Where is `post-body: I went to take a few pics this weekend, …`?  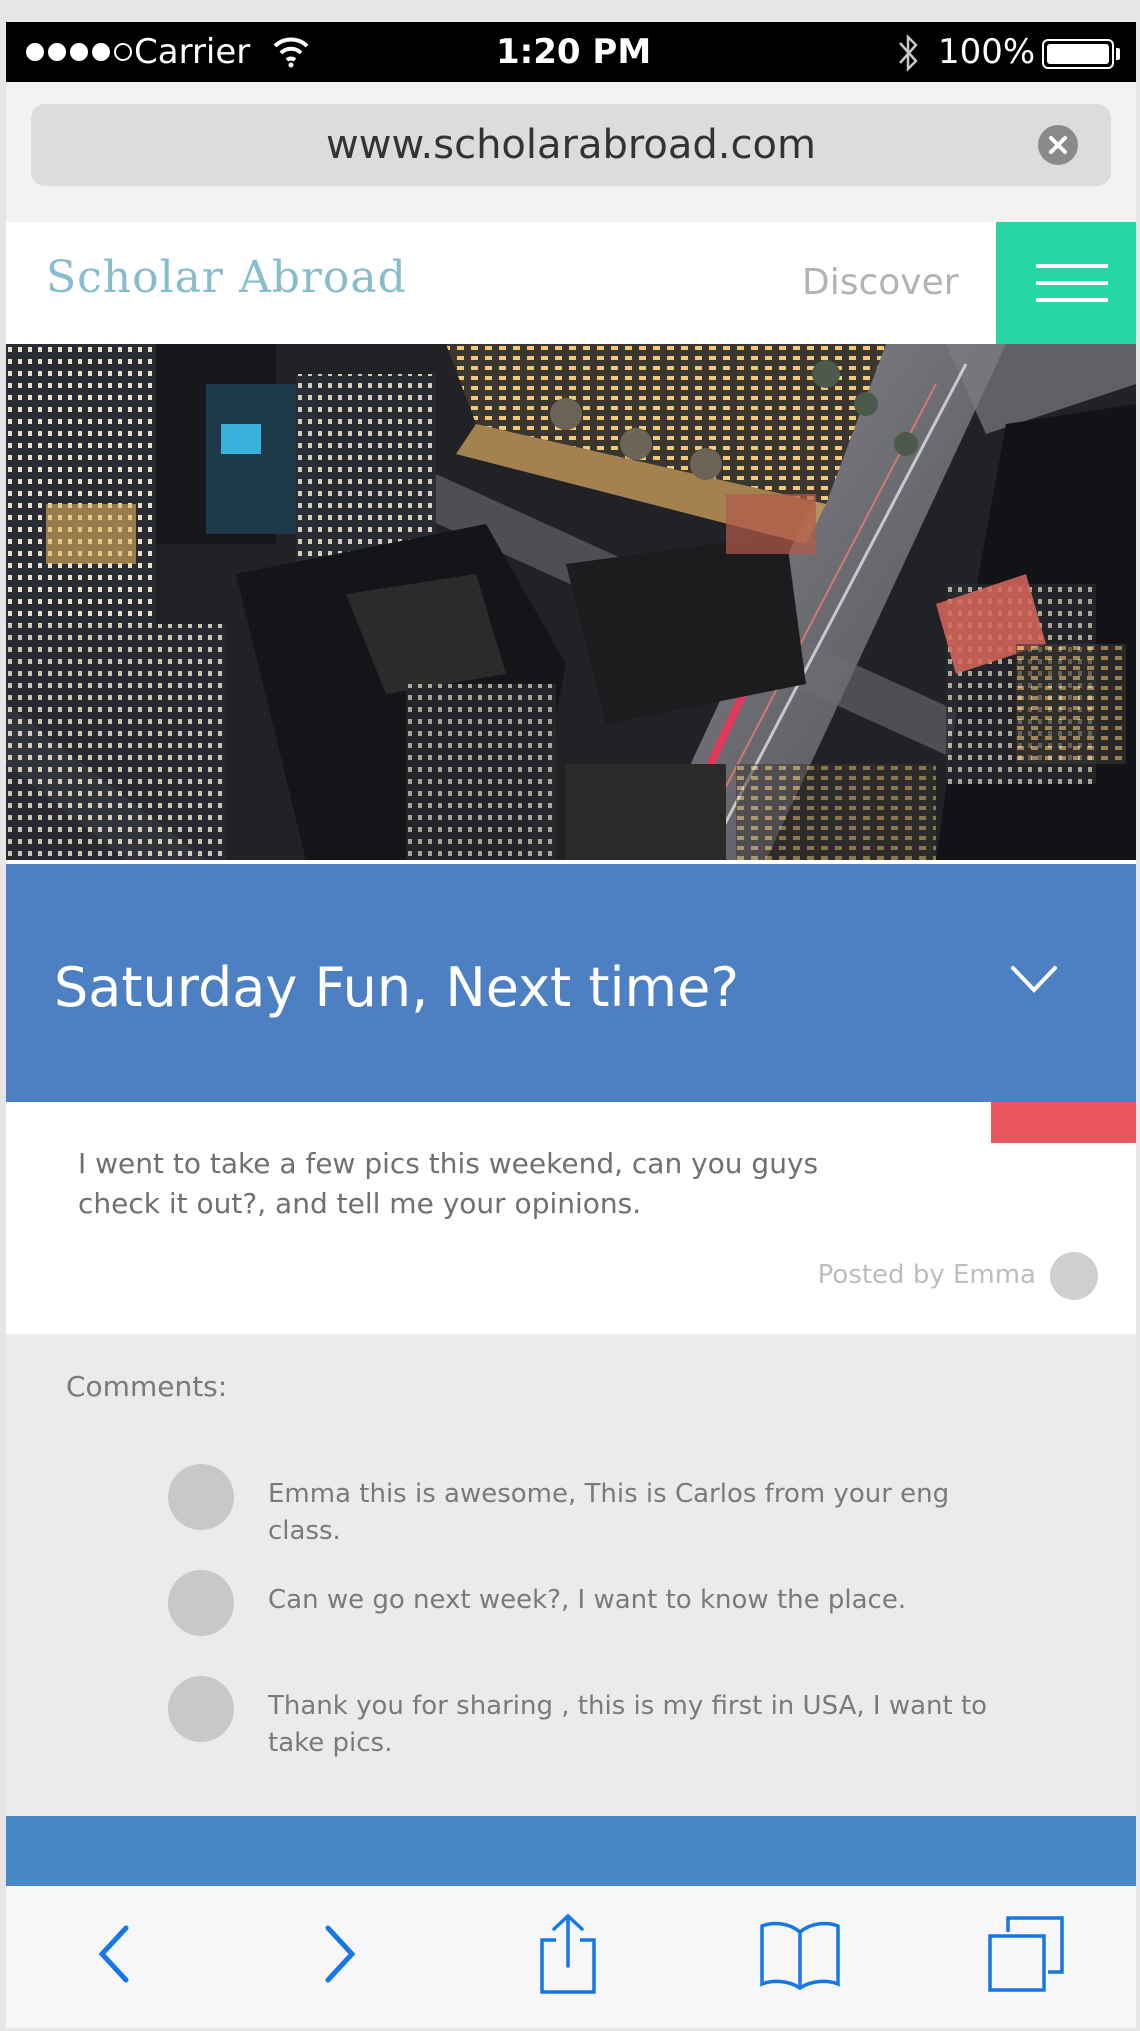
post-body: I went to take a few pics this weekend, … is located at coordinates (571, 1218).